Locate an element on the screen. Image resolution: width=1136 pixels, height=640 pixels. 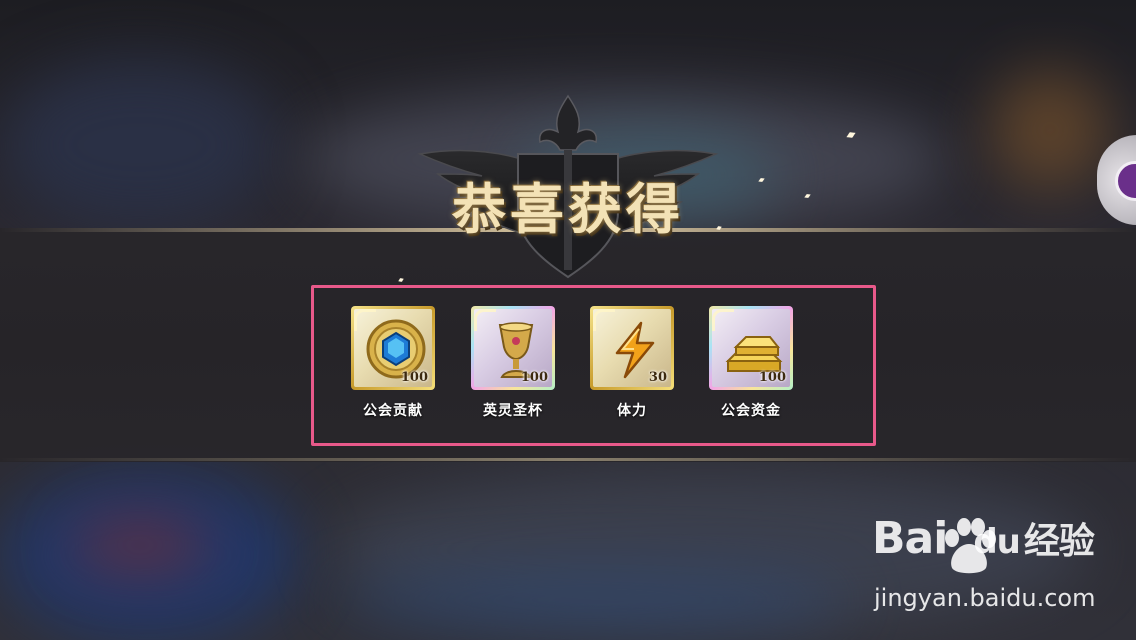
reward-item-guild-funds: 100 公会资金 is located at coordinates (751, 363).